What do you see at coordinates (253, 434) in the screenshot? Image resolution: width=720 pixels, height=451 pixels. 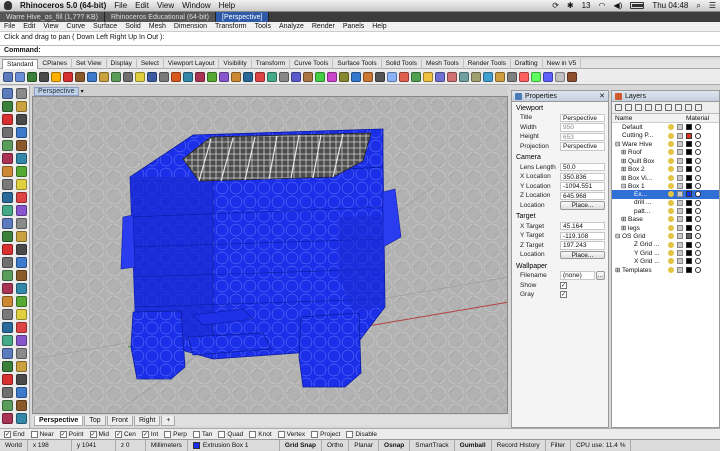 I see `osnap-checkbox` at bounding box center [253, 434].